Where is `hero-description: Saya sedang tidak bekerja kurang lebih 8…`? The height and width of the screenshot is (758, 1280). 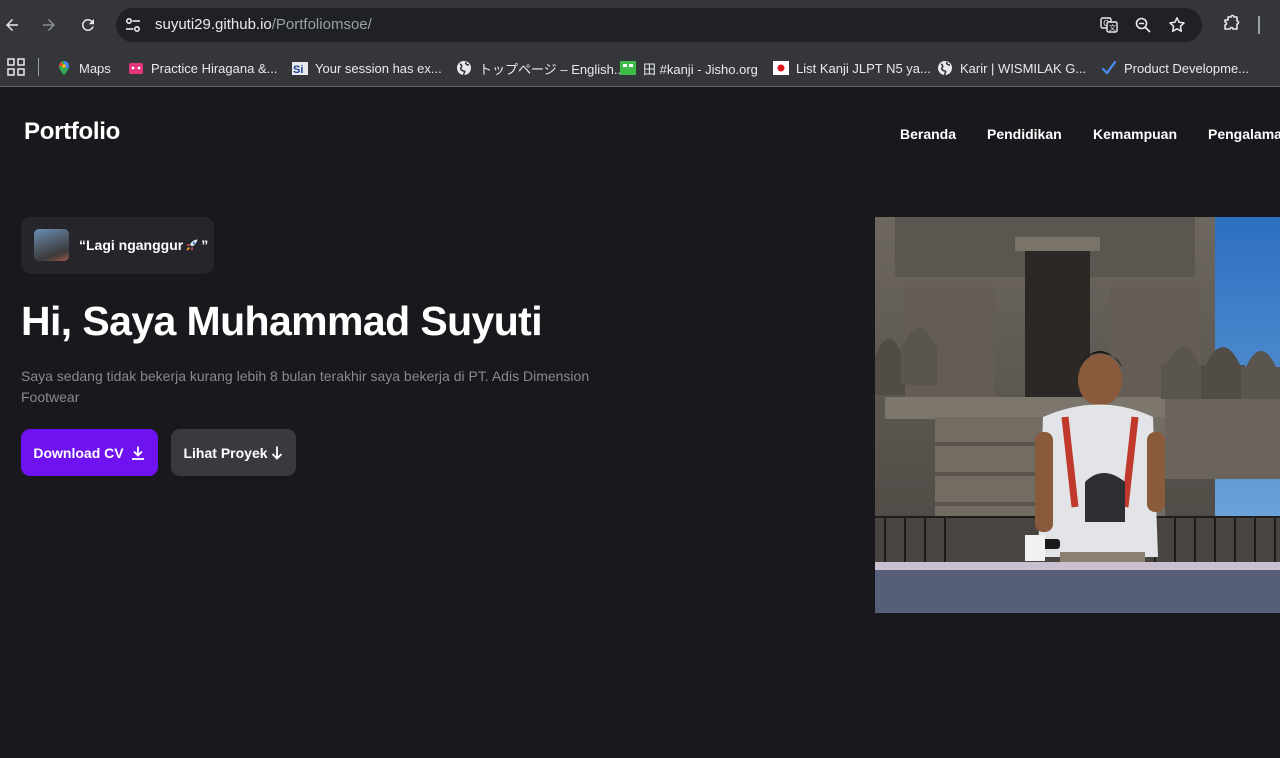 hero-description: Saya sedang tidak bekerja kurang lebih 8… is located at coordinates (305, 386).